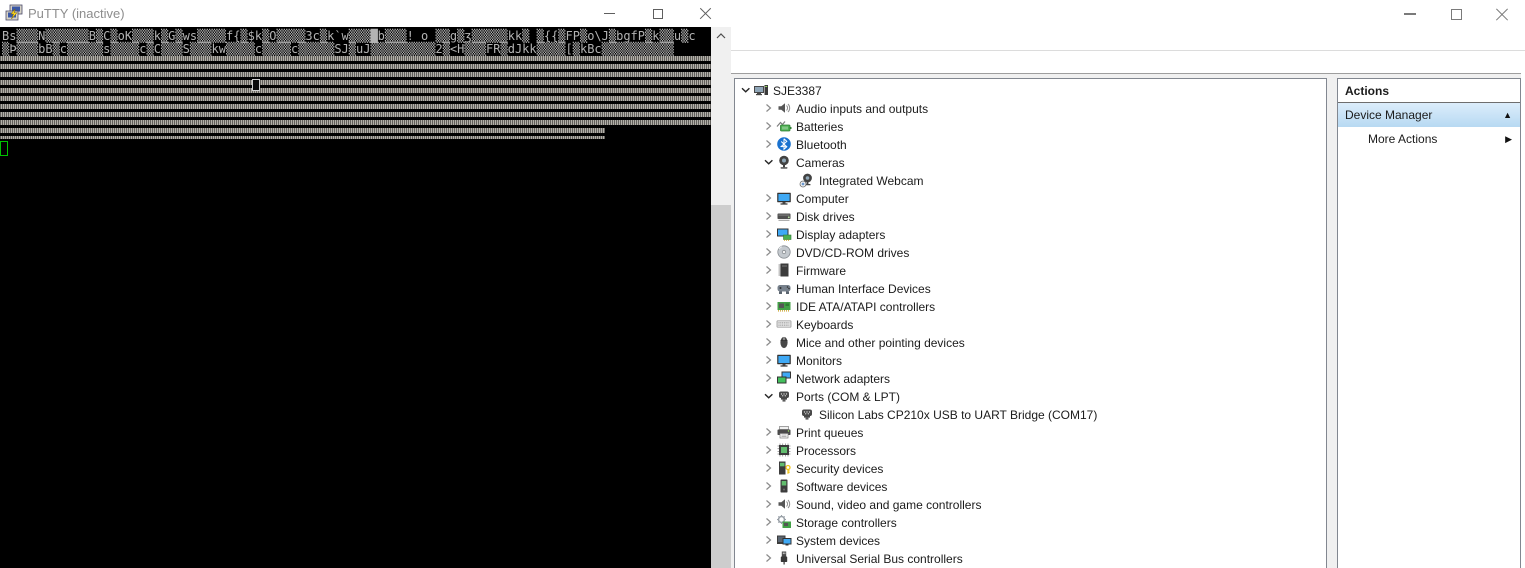 This screenshot has width=1525, height=568. Describe the element at coordinates (1030, 306) in the screenshot. I see `tree-item-ide-ata-atapi-controllers: IDE ATA/ATAPI controllers` at that location.